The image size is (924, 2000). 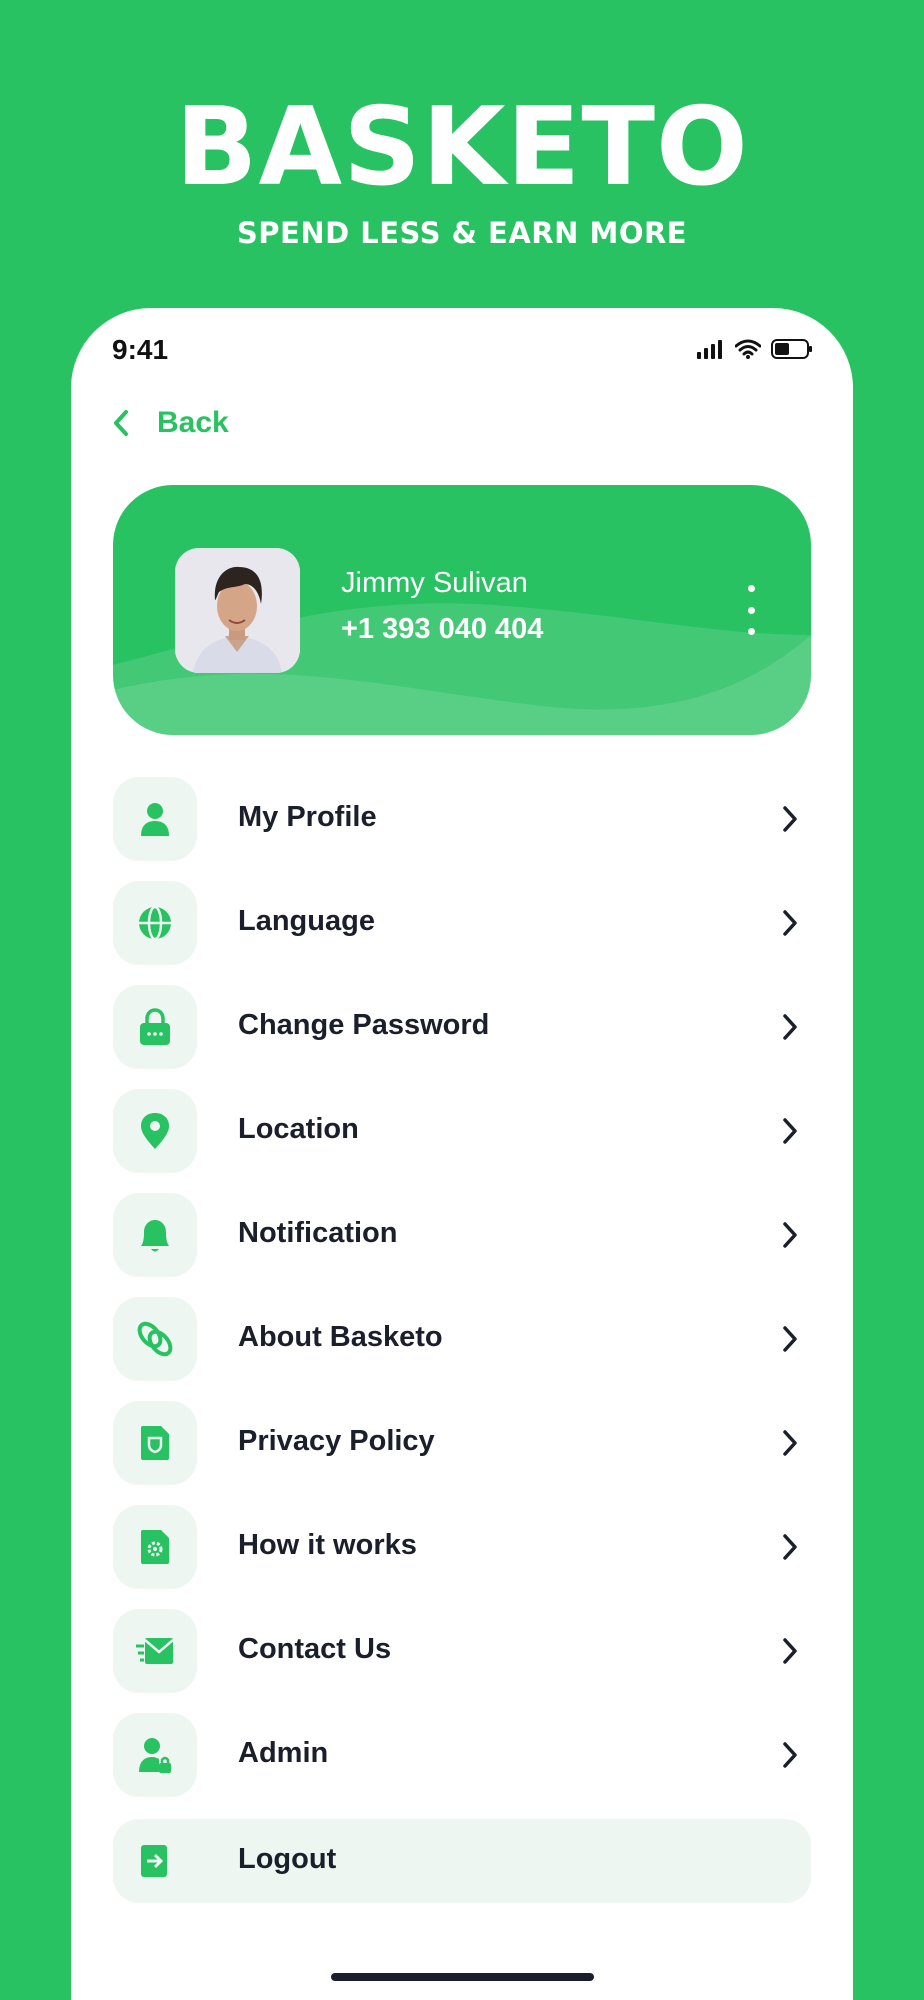 What do you see at coordinates (462, 1755) in the screenshot?
I see `menu-item-admin: Admin` at bounding box center [462, 1755].